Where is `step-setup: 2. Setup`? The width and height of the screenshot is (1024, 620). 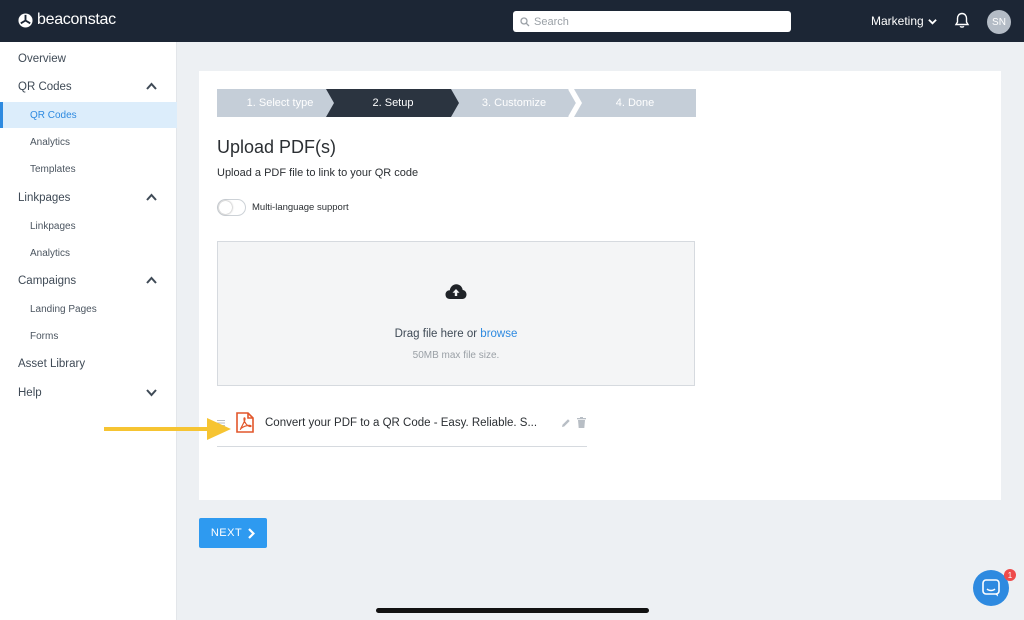
step-setup: 2. Setup is located at coordinates (393, 103).